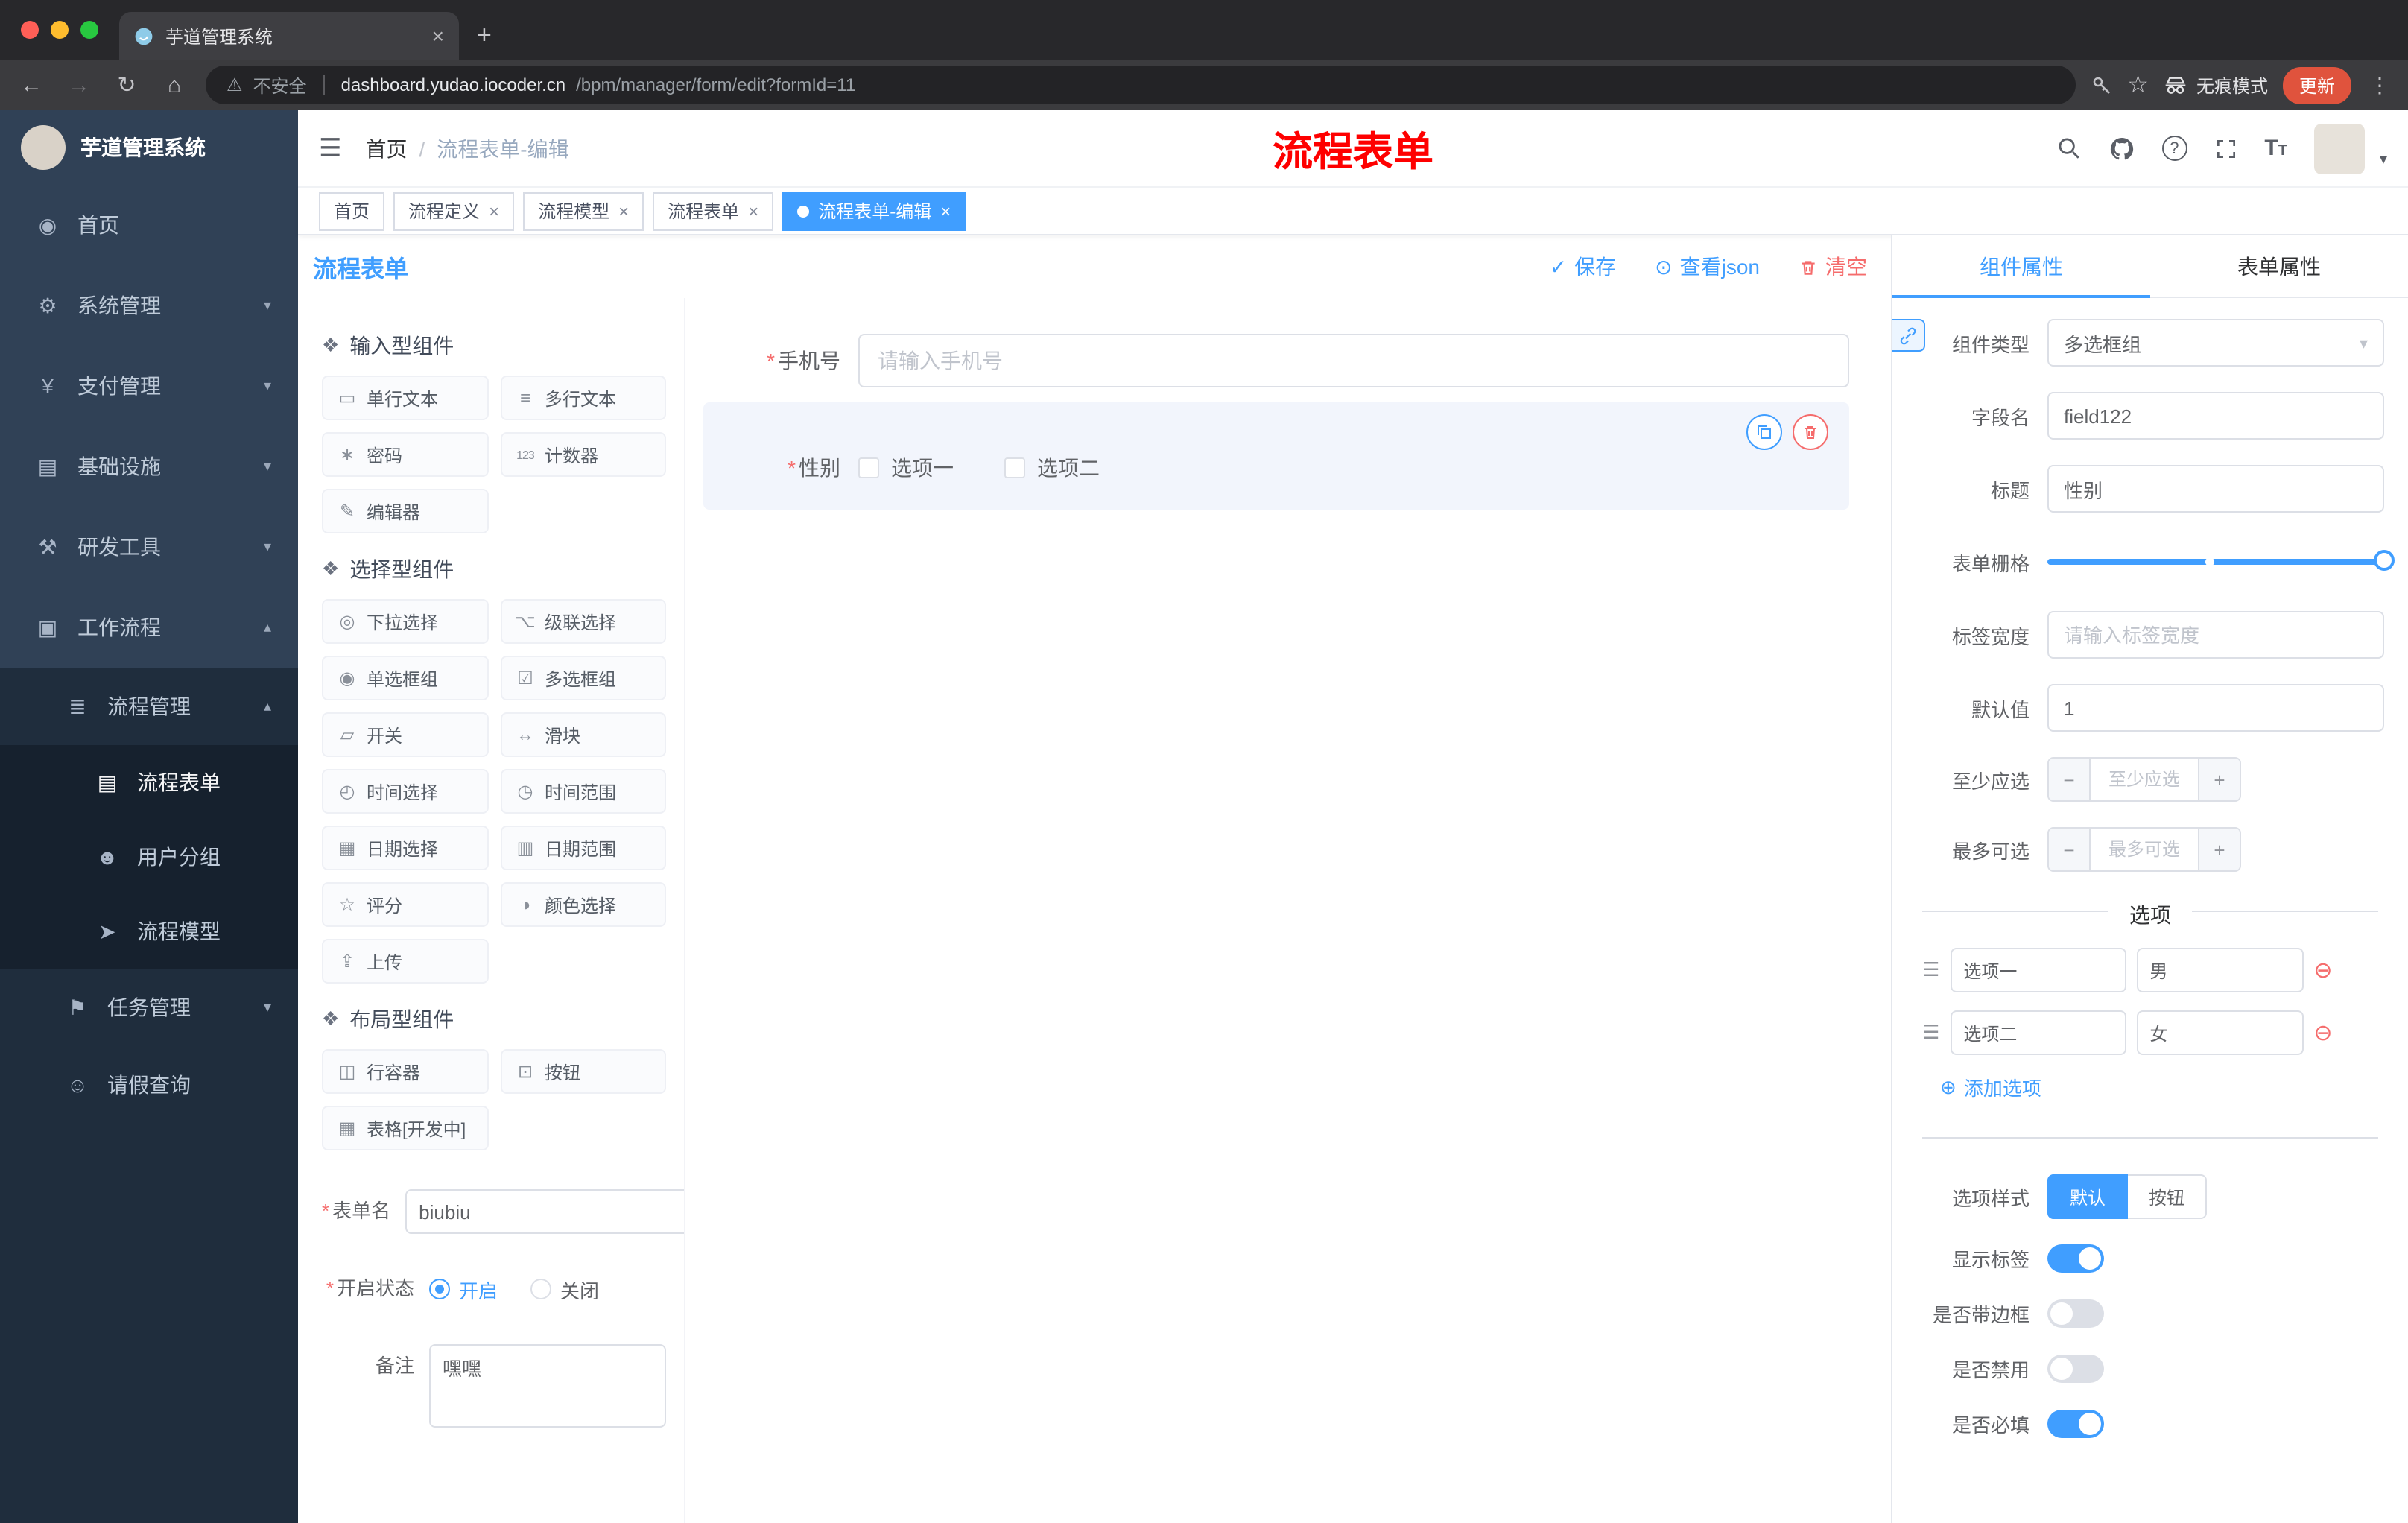 The image size is (2408, 1523). Describe the element at coordinates (1353, 361) in the screenshot. I see `phone-input` at that location.